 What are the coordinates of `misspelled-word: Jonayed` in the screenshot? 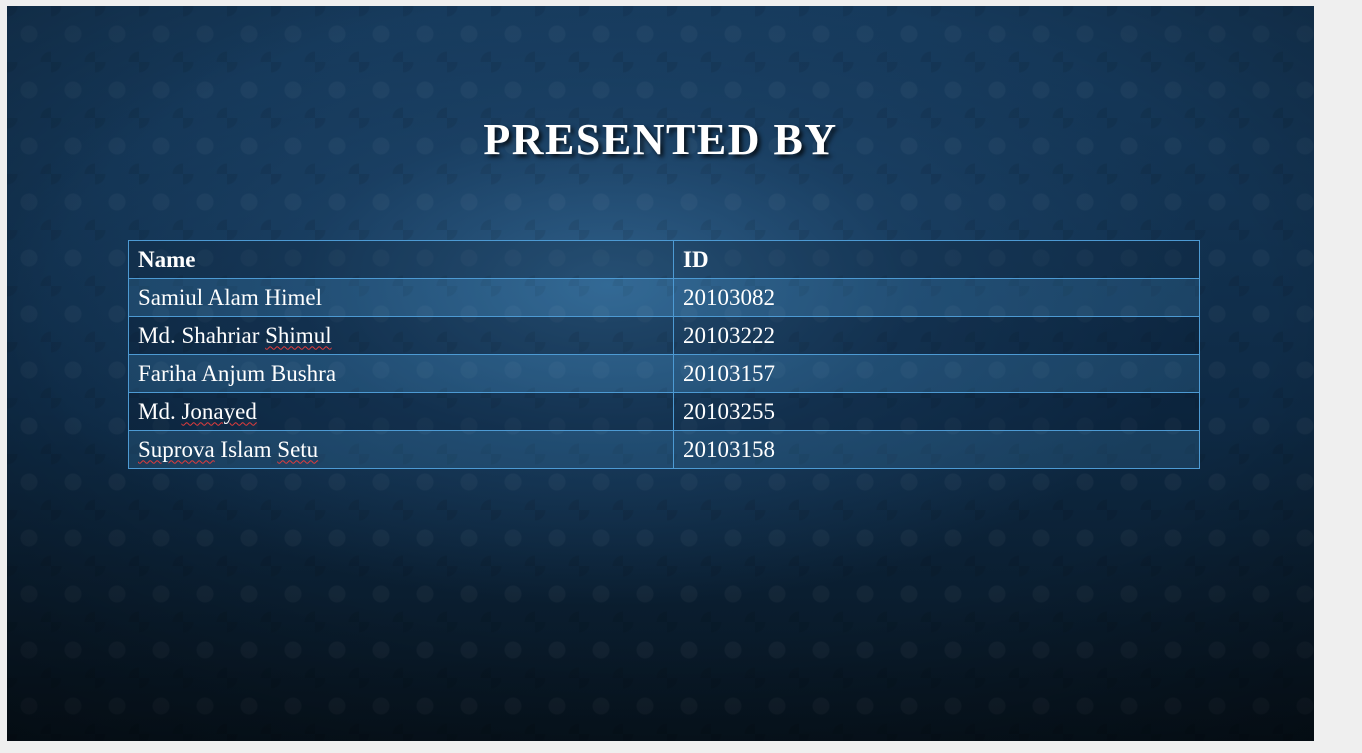 It's located at (219, 411).